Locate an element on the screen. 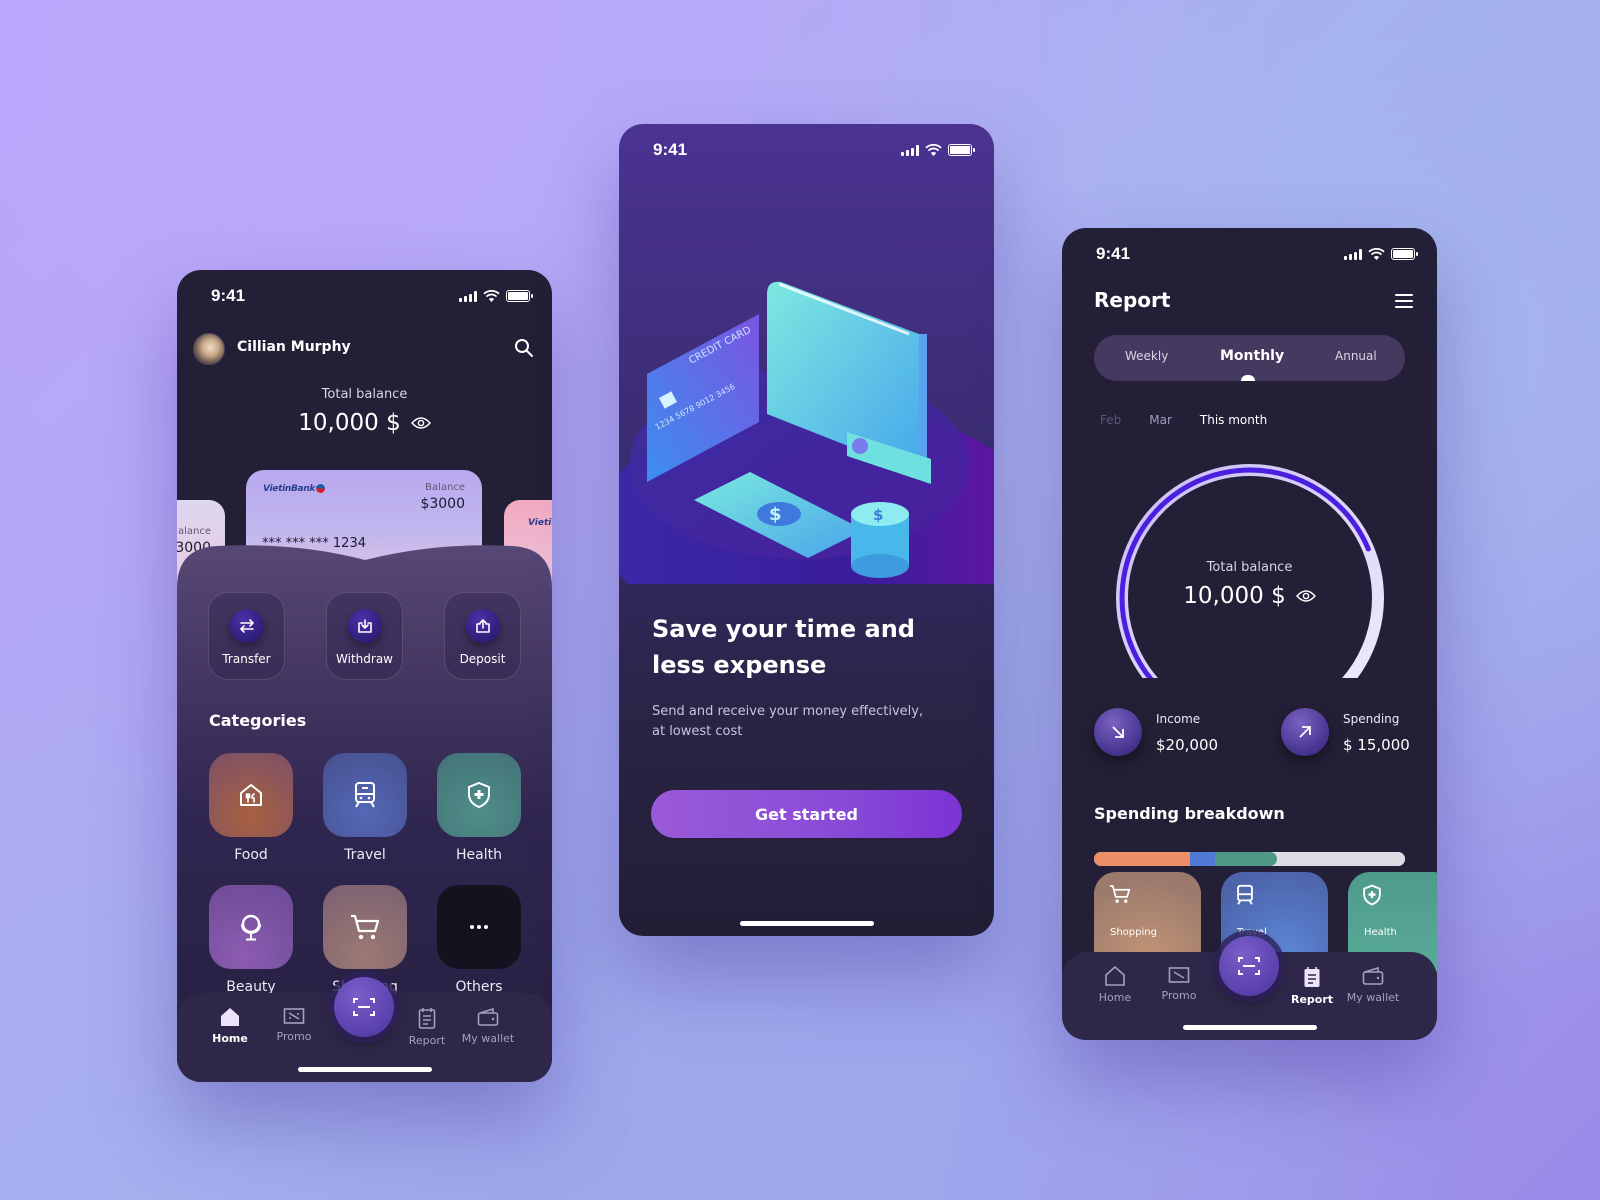 The height and width of the screenshot is (1200, 1600). card-balance-label: alance is located at coordinates (194, 531).